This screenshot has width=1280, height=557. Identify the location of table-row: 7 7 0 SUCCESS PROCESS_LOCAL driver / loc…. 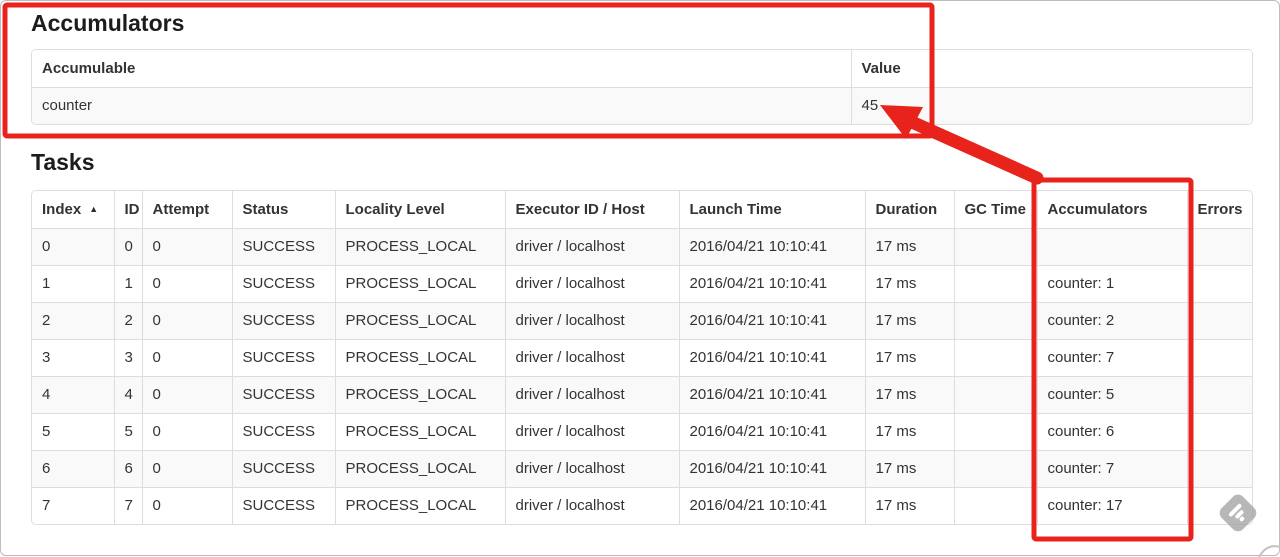
(642, 505).